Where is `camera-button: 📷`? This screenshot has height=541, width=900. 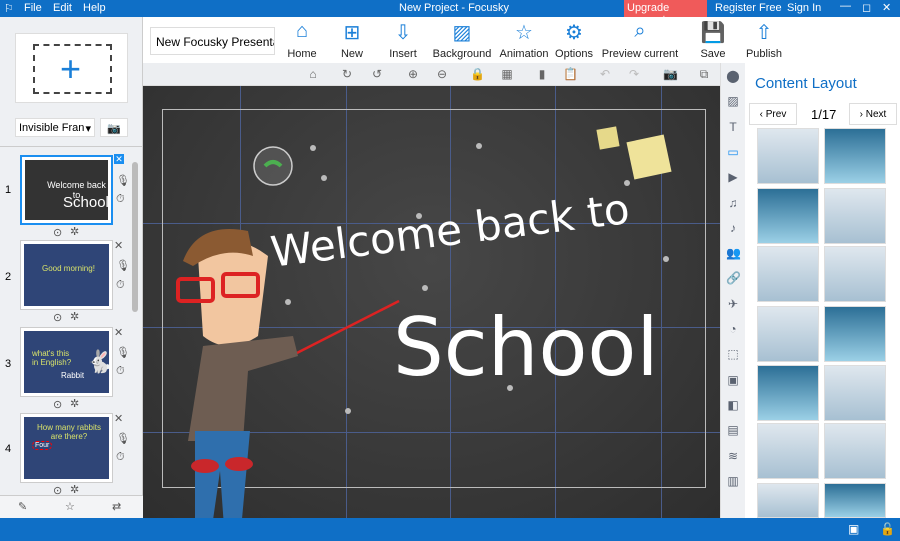
camera-button: 📷 is located at coordinates (114, 127).